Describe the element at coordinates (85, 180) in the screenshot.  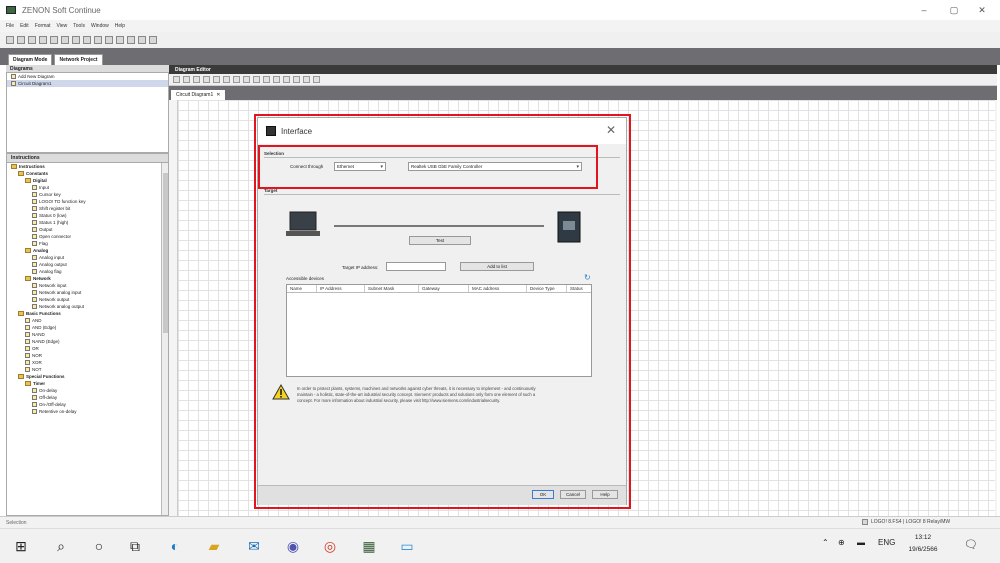
I see `tree-item: Digital` at that location.